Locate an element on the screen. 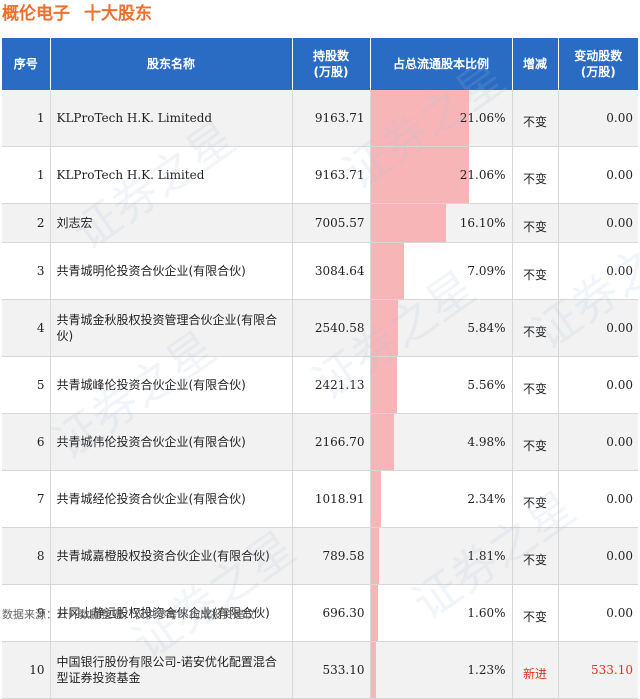 The image size is (640, 699). rank-cell: 10 is located at coordinates (26, 670).